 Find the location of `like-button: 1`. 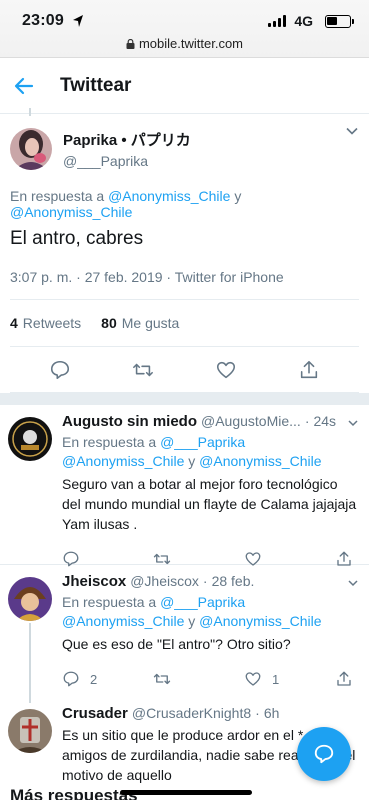

like-button: 1 is located at coordinates (276, 679).